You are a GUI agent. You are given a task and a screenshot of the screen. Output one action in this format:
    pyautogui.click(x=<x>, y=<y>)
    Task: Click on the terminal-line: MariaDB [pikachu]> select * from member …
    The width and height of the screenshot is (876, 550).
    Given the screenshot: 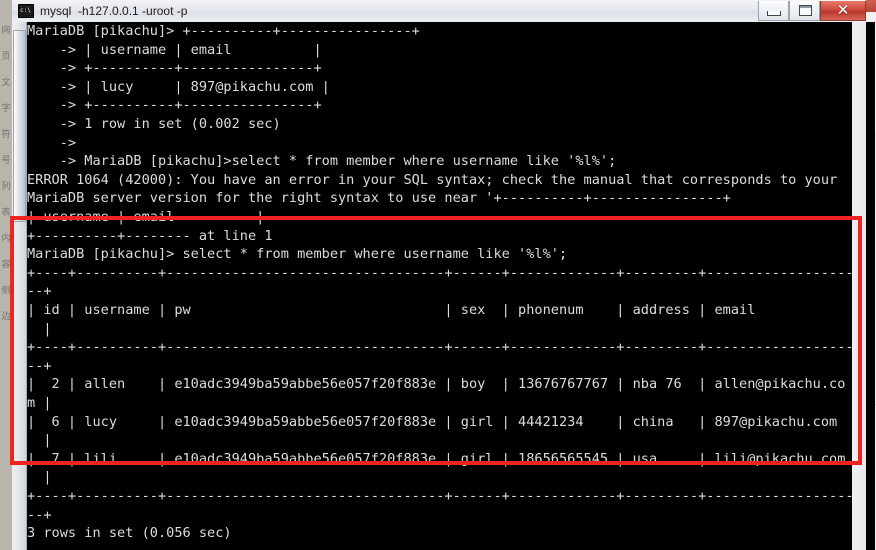 What is the action you would take?
    pyautogui.click(x=297, y=254)
    